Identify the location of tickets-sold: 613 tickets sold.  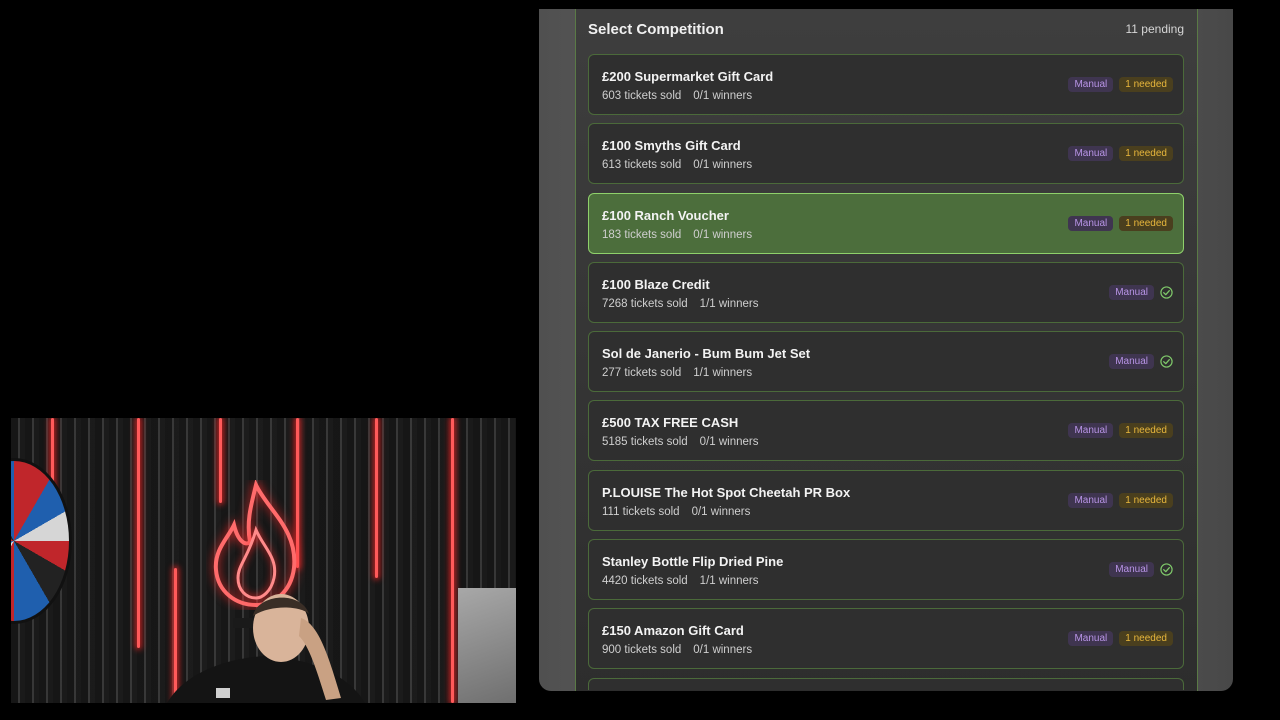
(642, 165).